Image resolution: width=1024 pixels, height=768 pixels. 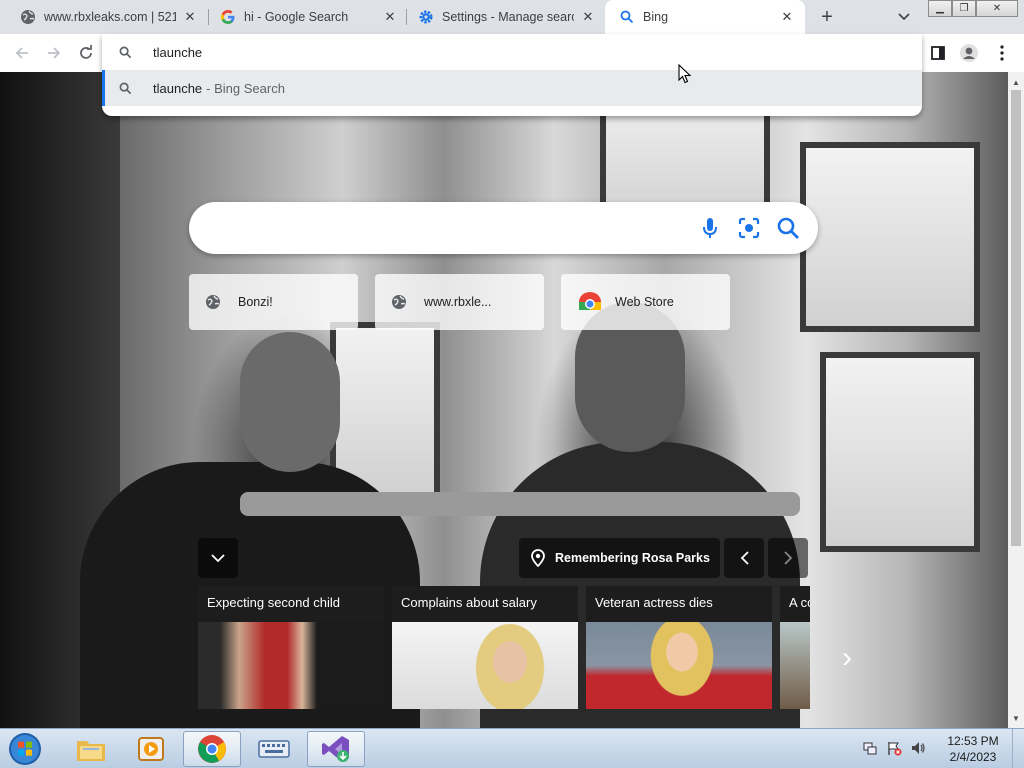 I want to click on address-bar, so click(x=512, y=52).